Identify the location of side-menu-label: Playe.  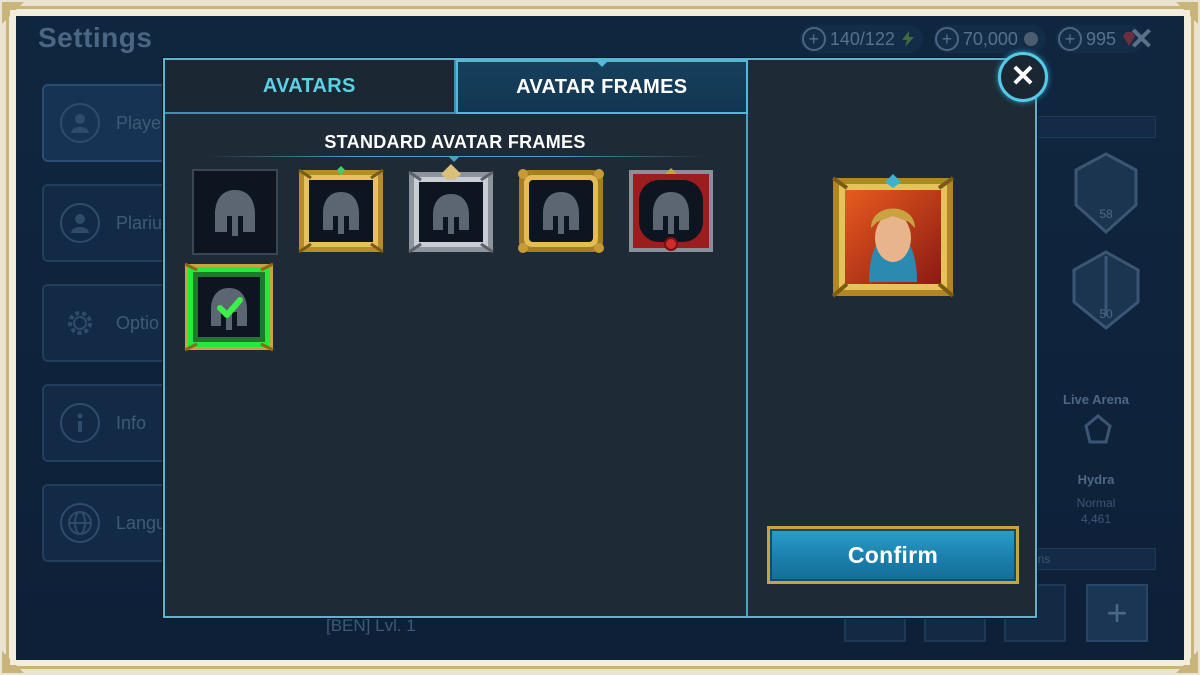
(139, 122).